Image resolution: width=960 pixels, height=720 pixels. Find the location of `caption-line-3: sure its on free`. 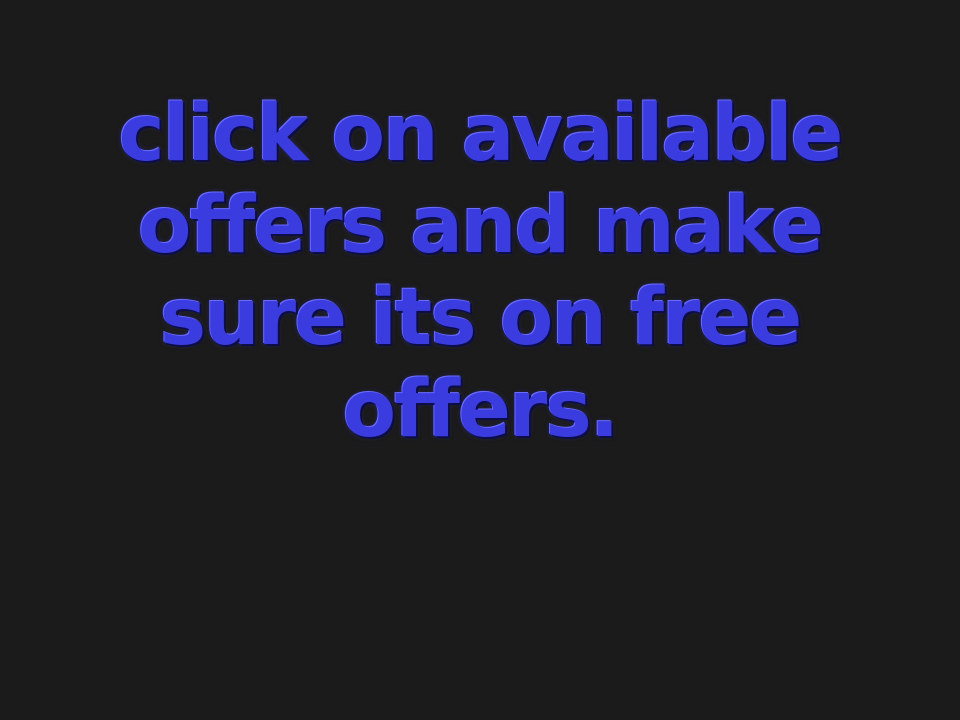

caption-line-3: sure its on free is located at coordinates (481, 318).